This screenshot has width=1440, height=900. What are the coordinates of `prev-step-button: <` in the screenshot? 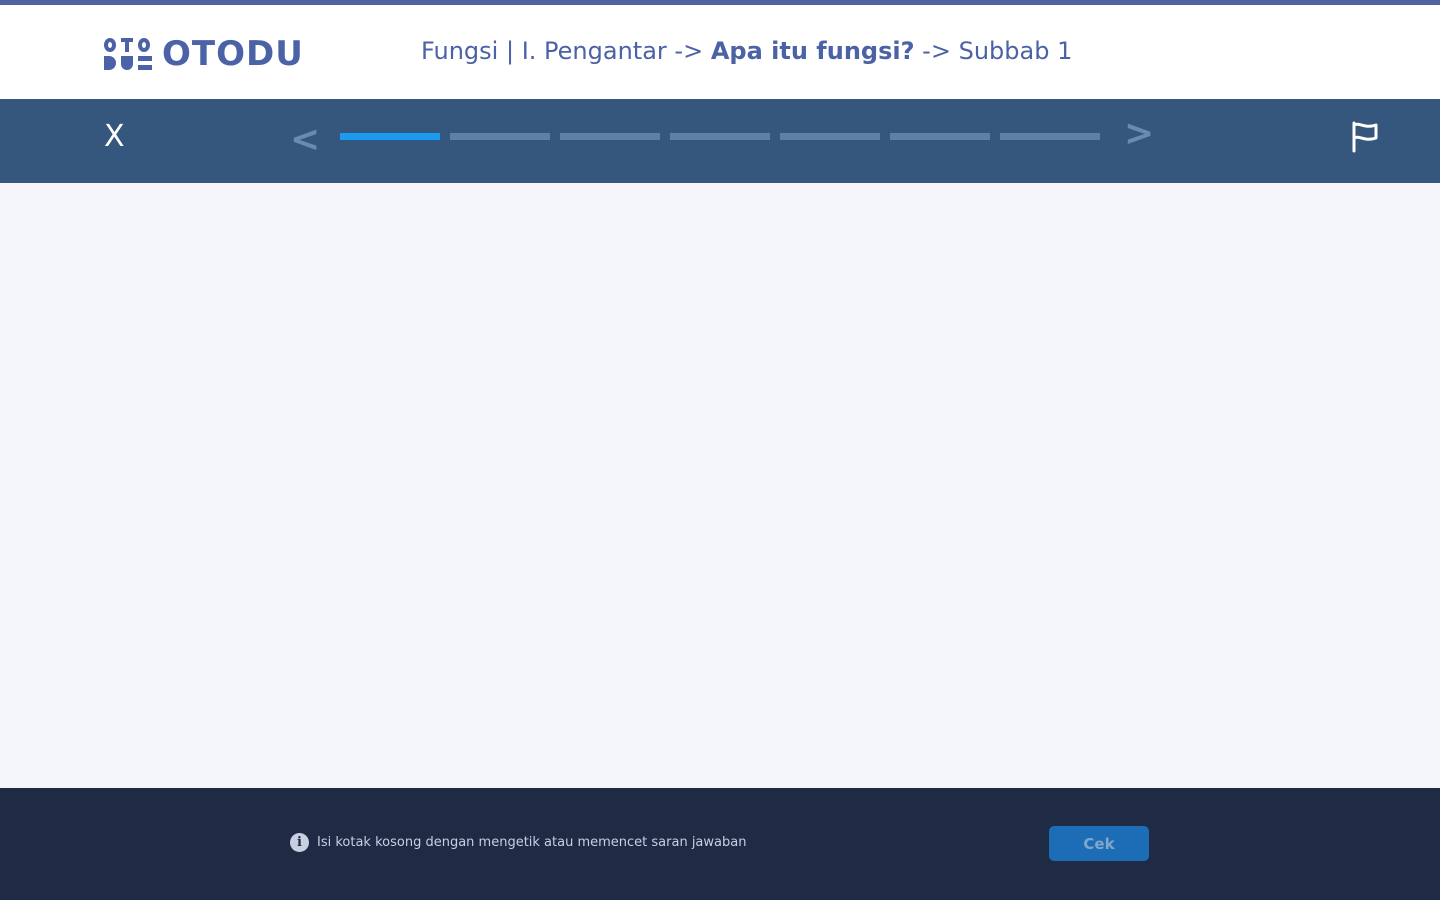 It's located at (305, 139).